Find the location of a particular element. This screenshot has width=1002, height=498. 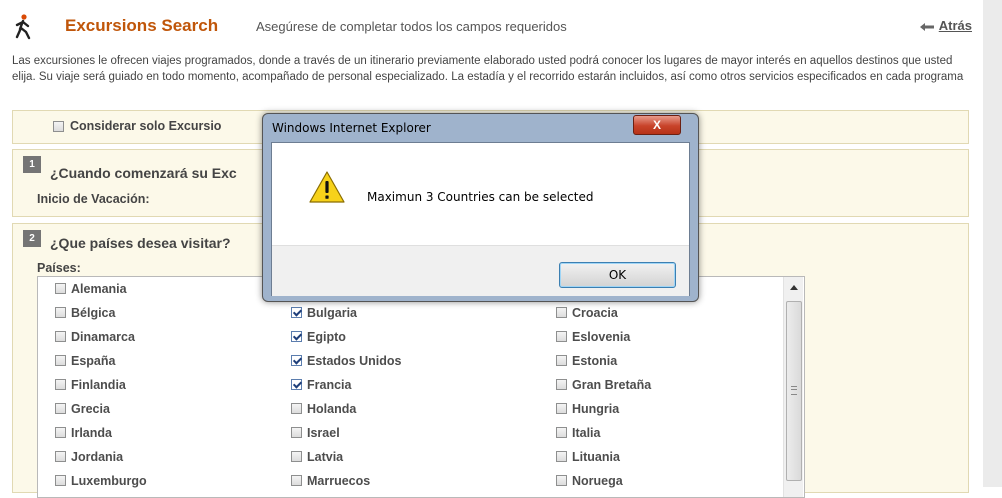

country-option: Dinamarca is located at coordinates (95, 337).